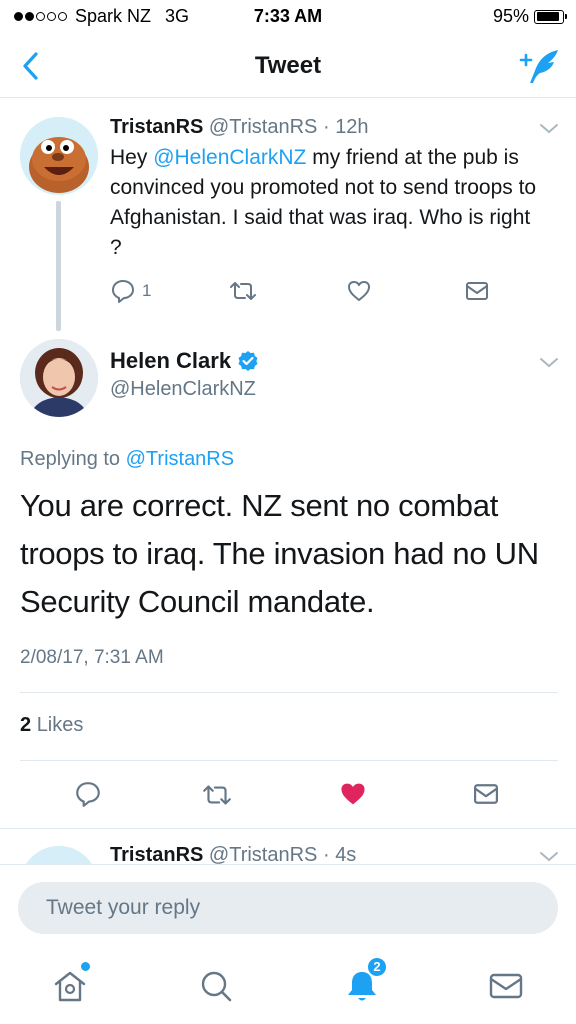 This screenshot has height=1024, width=576. Describe the element at coordinates (510, 16) in the screenshot. I see `battery-percent: 95%` at that location.